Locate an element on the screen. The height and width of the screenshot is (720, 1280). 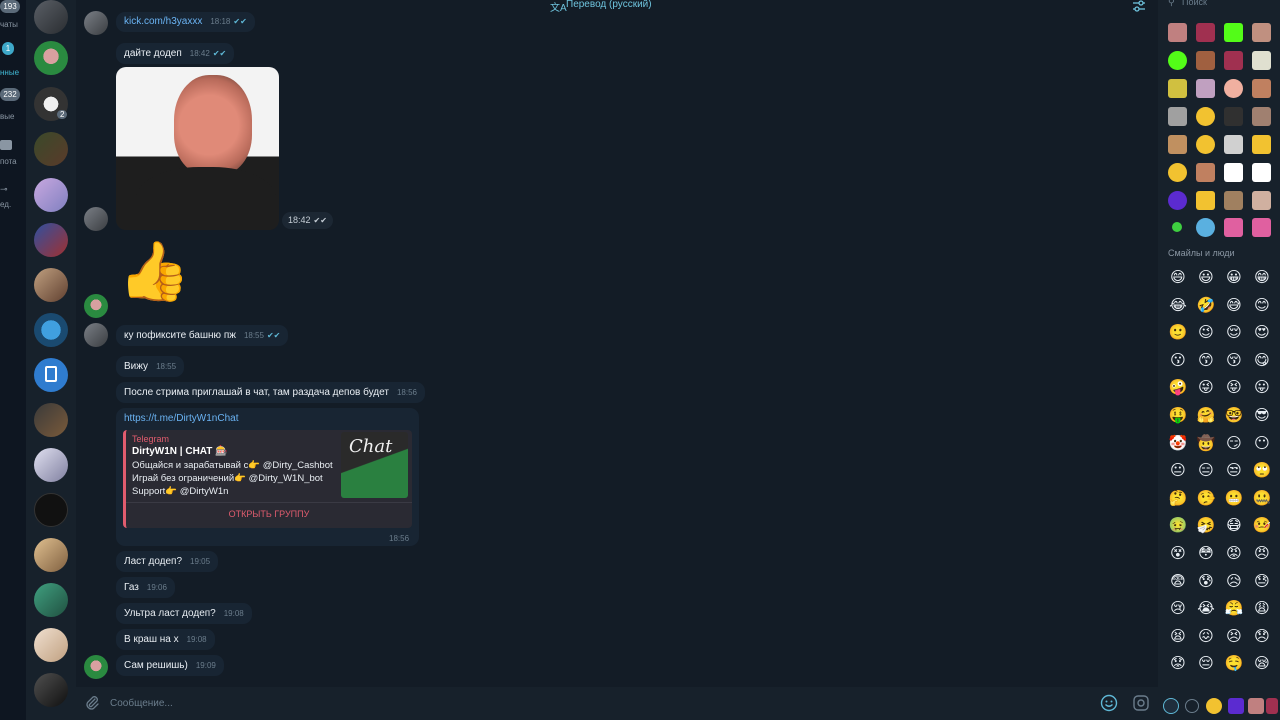
emoji-item: 🤓 is located at coordinates (1234, 415).